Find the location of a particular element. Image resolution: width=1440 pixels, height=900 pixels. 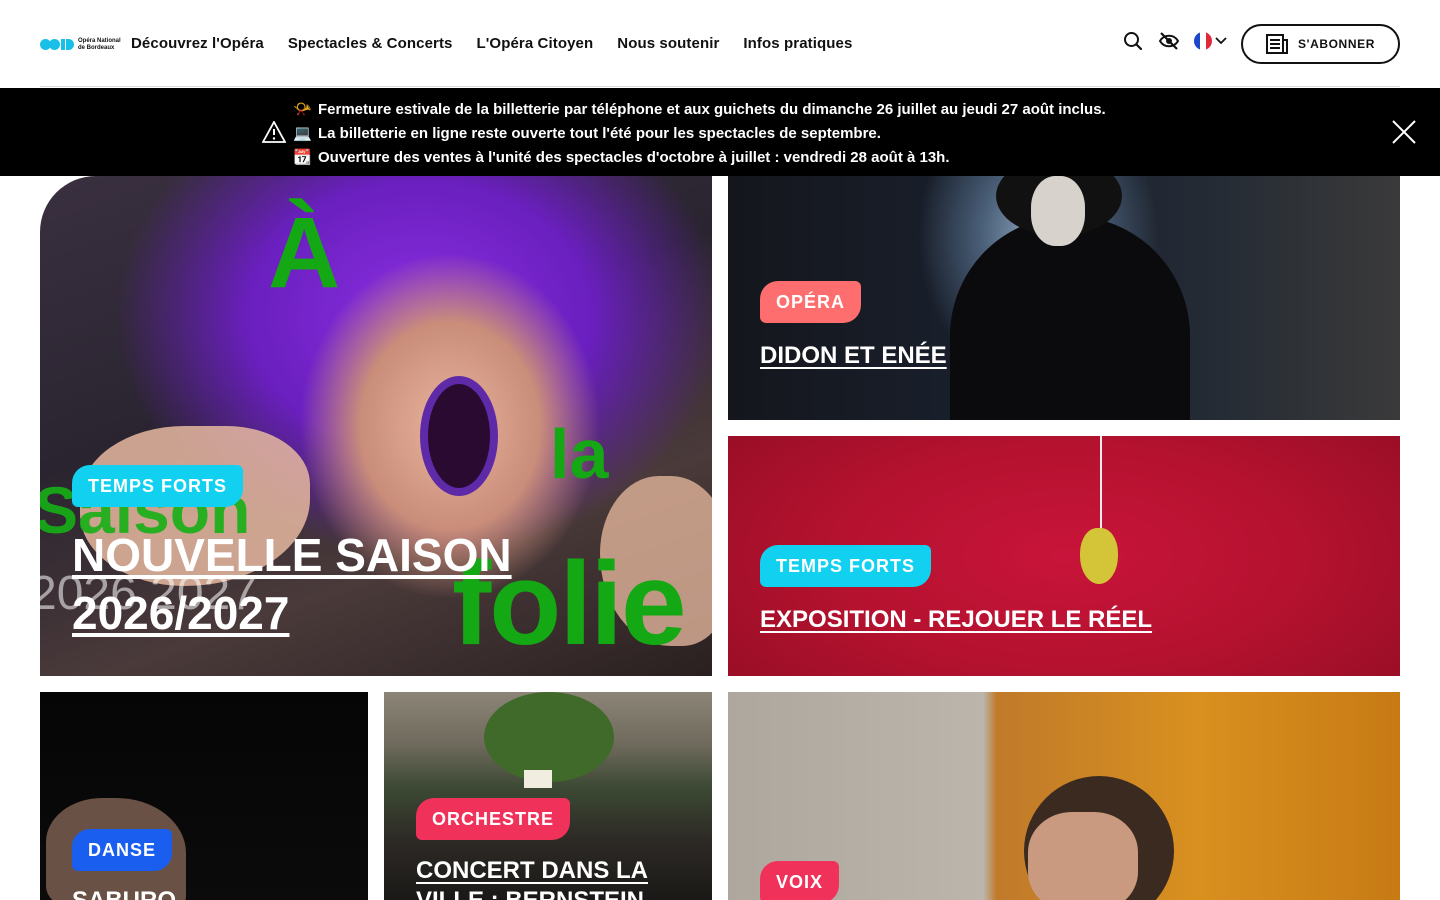

header-tools is located at coordinates (1174, 41).